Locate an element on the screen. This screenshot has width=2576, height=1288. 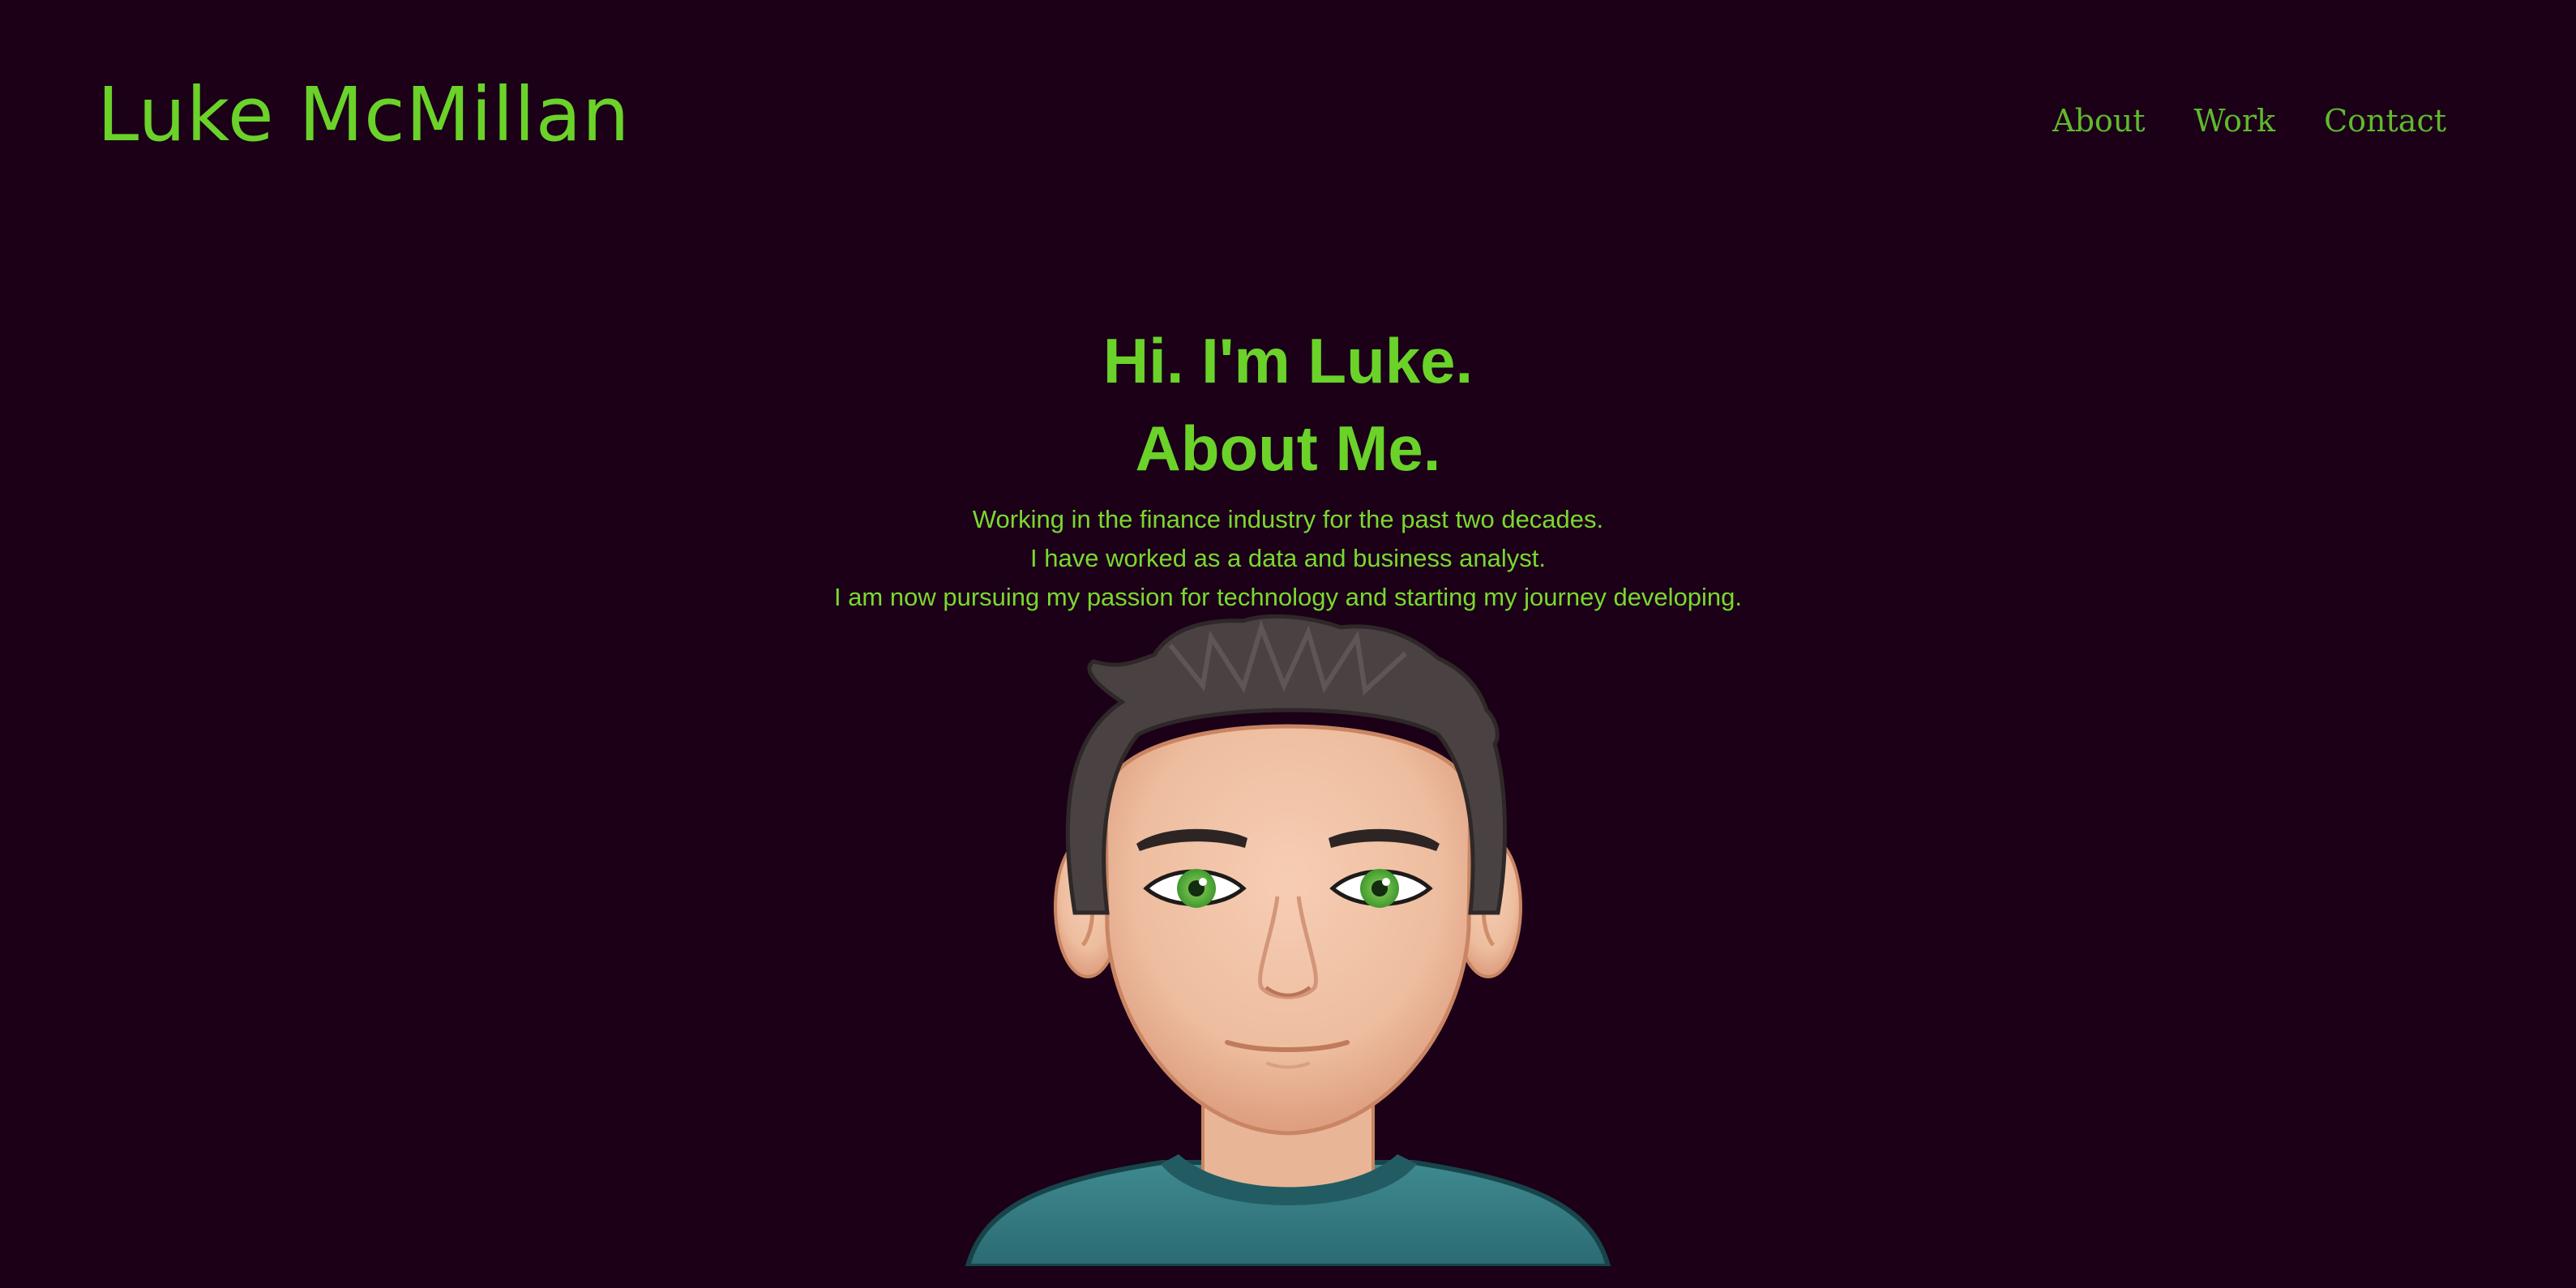
nav-contact-link: Contact is located at coordinates (2385, 121).